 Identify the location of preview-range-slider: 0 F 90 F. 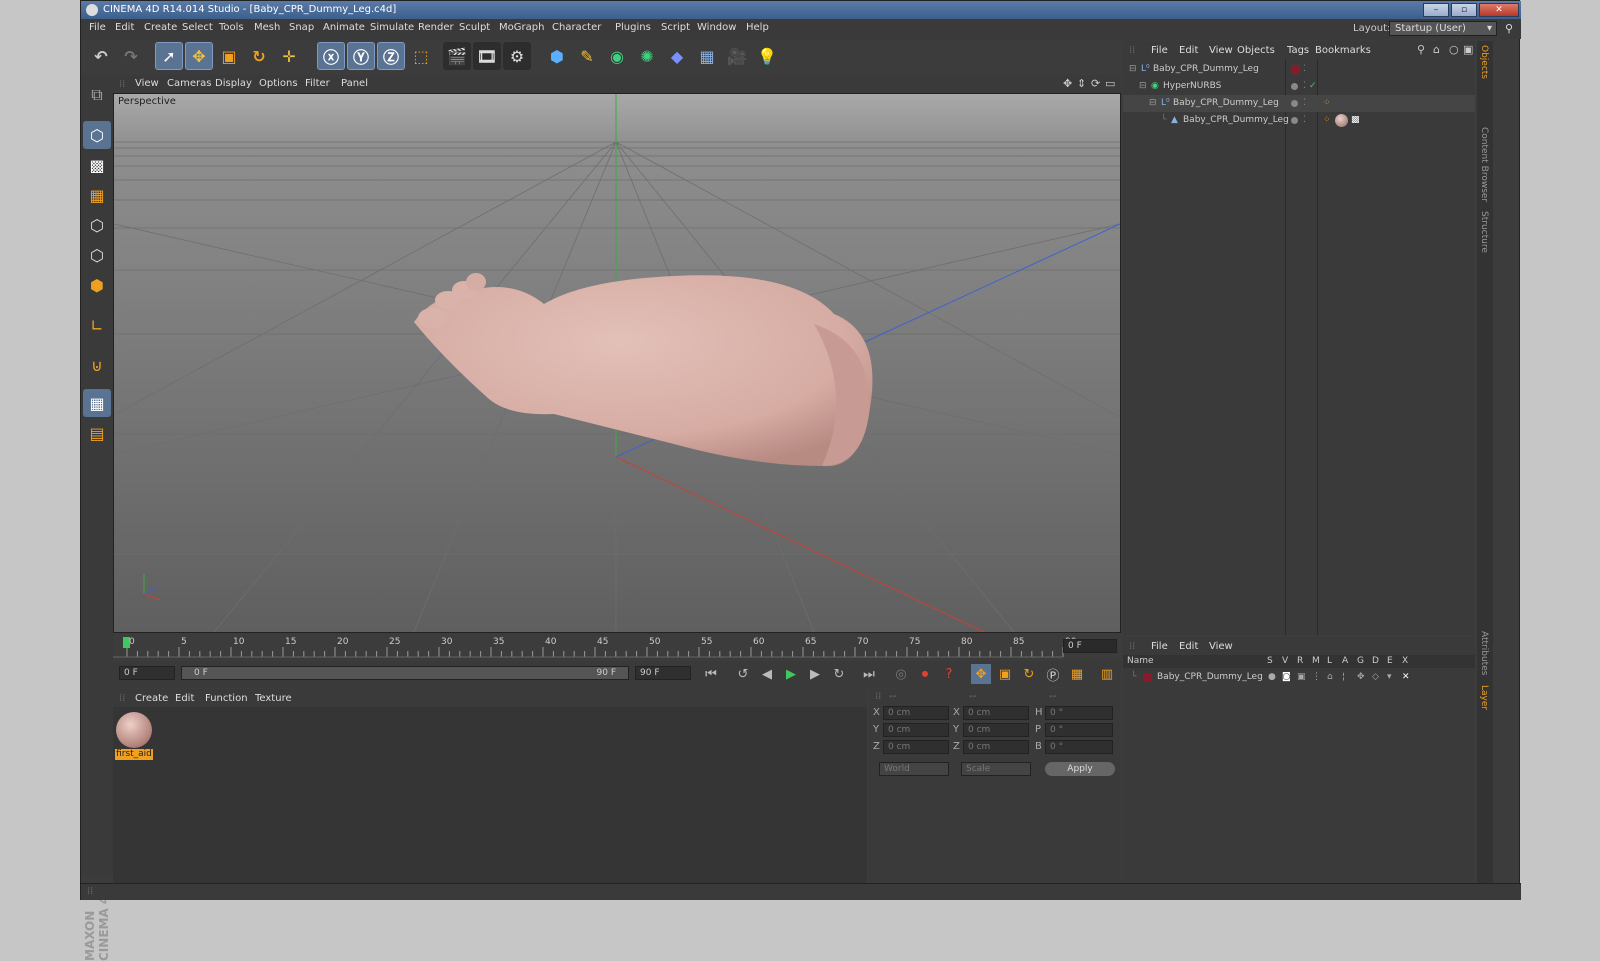
(405, 673).